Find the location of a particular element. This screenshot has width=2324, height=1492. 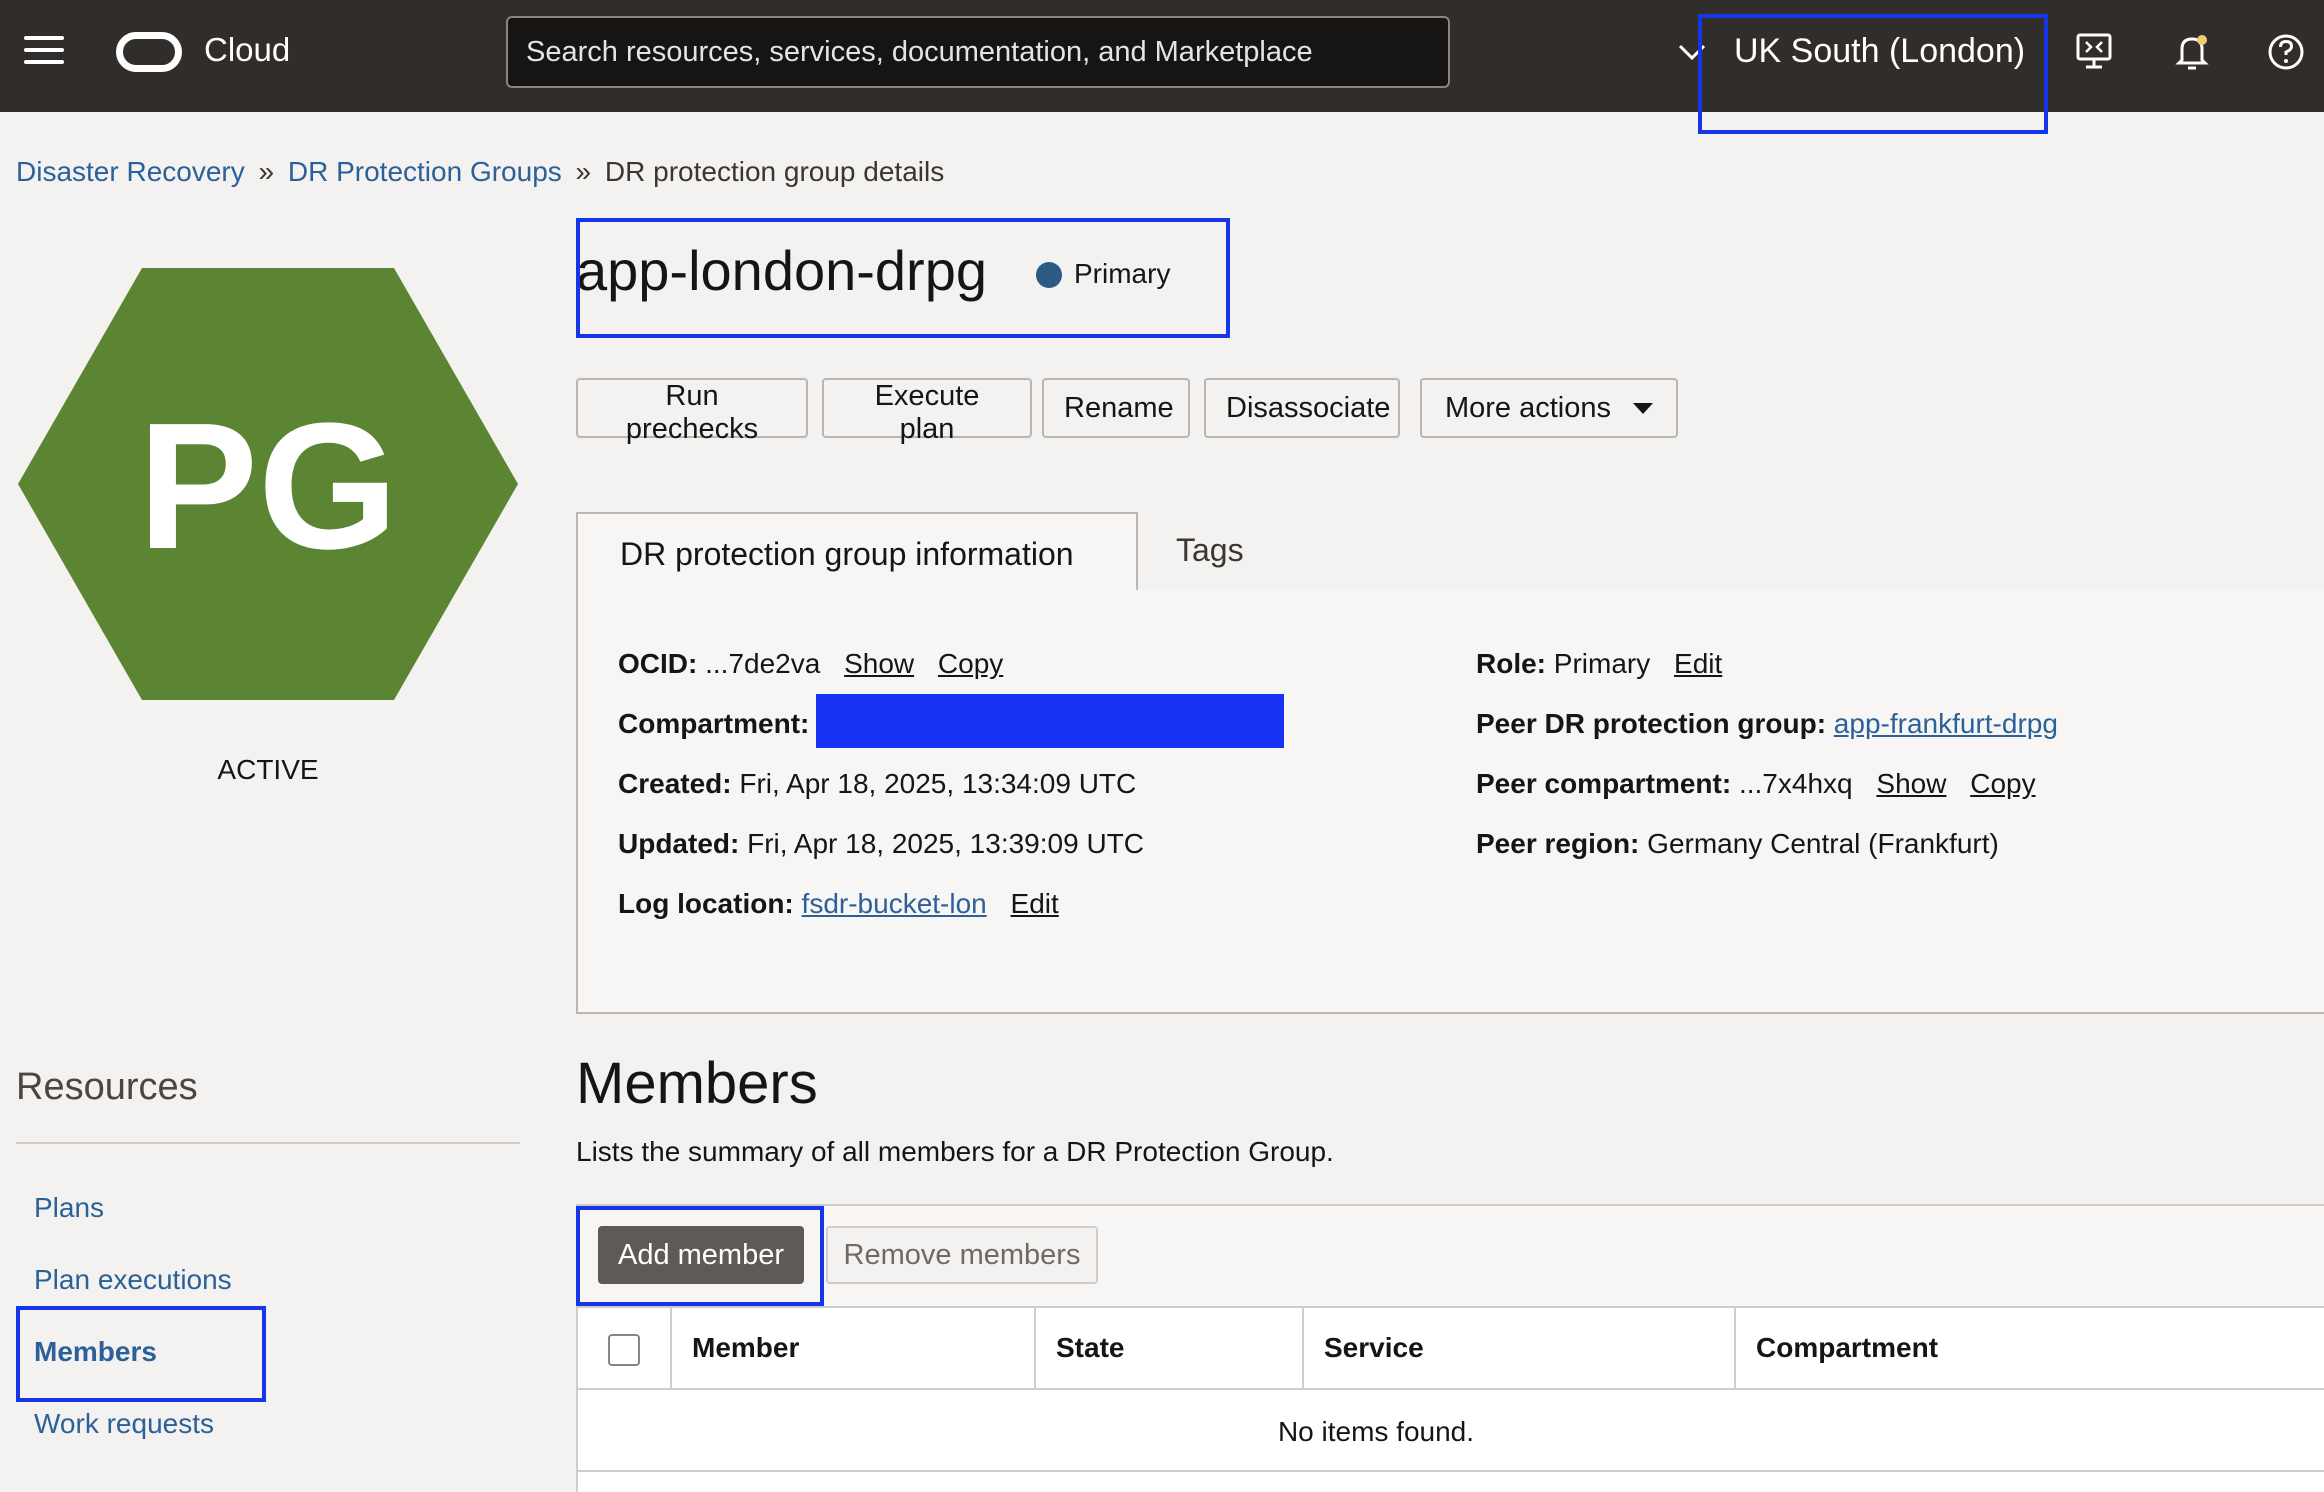

peer-compartment-row: Peer compartment: ...7x4hxq Show Copy is located at coordinates (1756, 783).